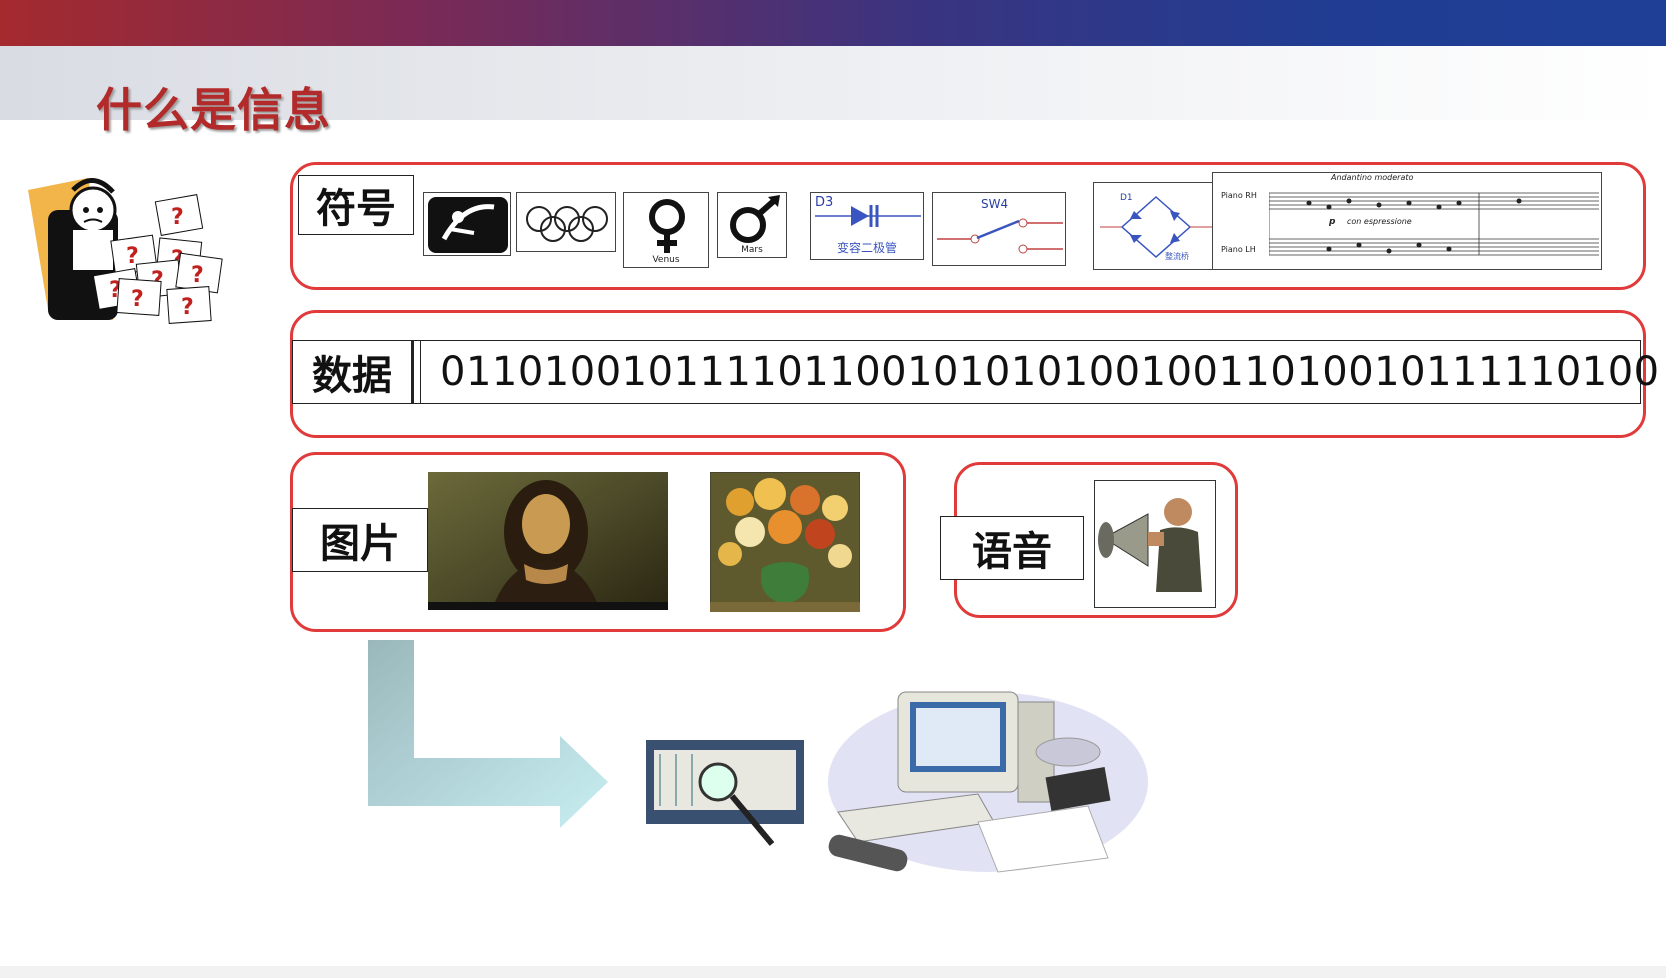 The height and width of the screenshot is (978, 1666). What do you see at coordinates (1155, 544) in the screenshot?
I see `megaphone-speaker-image` at bounding box center [1155, 544].